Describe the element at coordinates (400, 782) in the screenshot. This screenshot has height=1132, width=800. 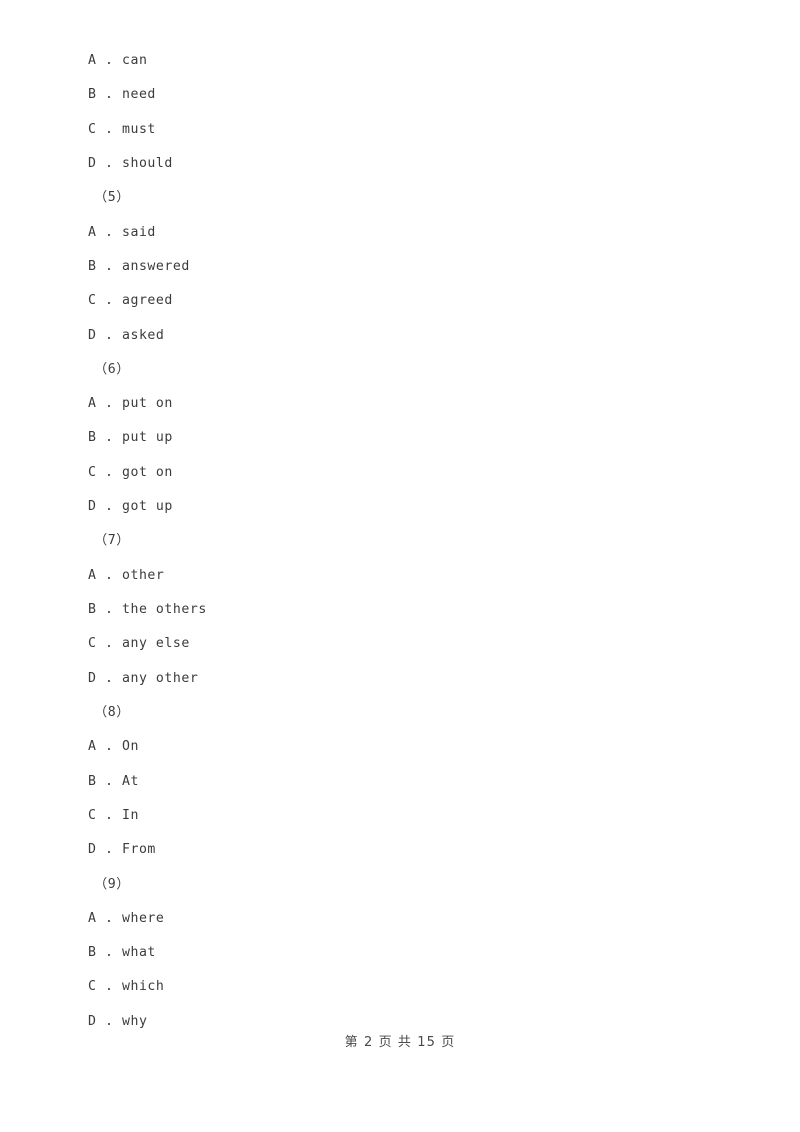
I see `option-line: B . At` at that location.